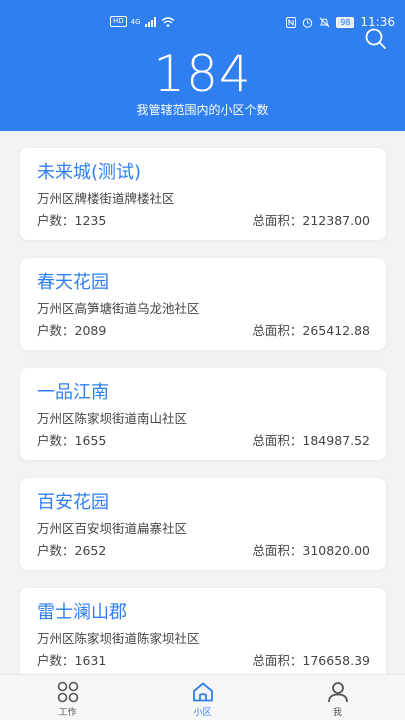 Image resolution: width=405 pixels, height=720 pixels. What do you see at coordinates (324, 22) in the screenshot?
I see `mute-icon` at bounding box center [324, 22].